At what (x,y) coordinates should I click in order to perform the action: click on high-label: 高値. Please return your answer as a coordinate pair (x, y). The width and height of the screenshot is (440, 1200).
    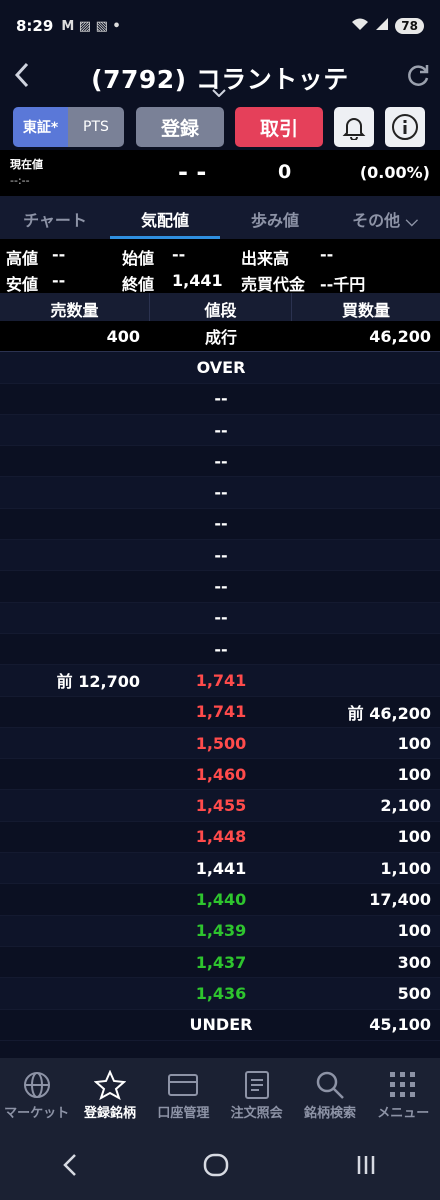
    Looking at the image, I should click on (22, 258).